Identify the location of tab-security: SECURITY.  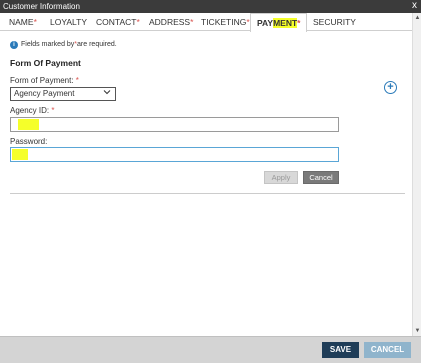
(334, 22).